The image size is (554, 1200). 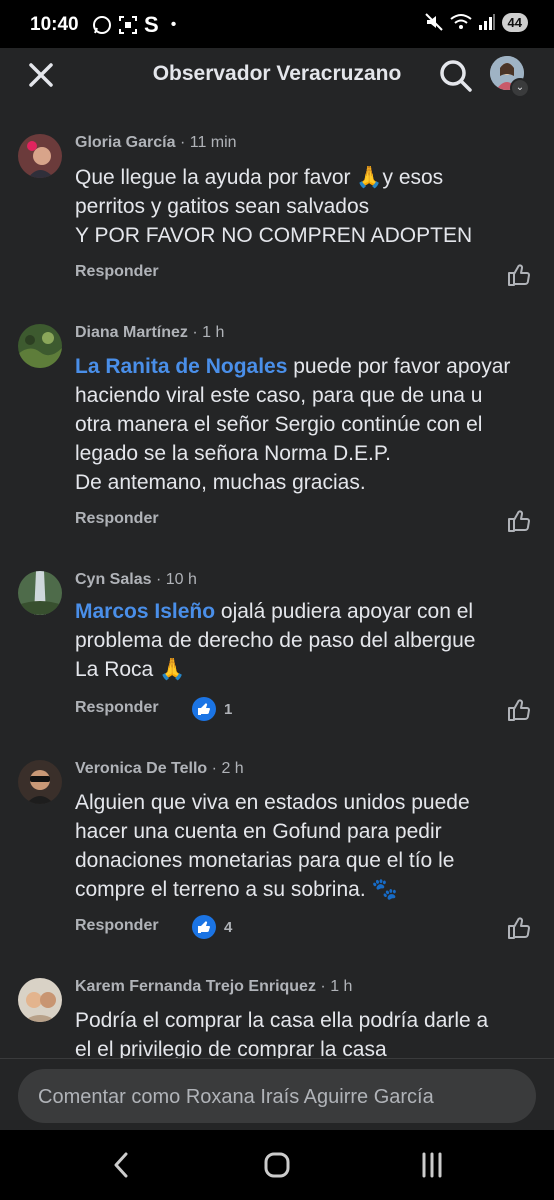 I want to click on mute-icon, so click(x=433, y=22).